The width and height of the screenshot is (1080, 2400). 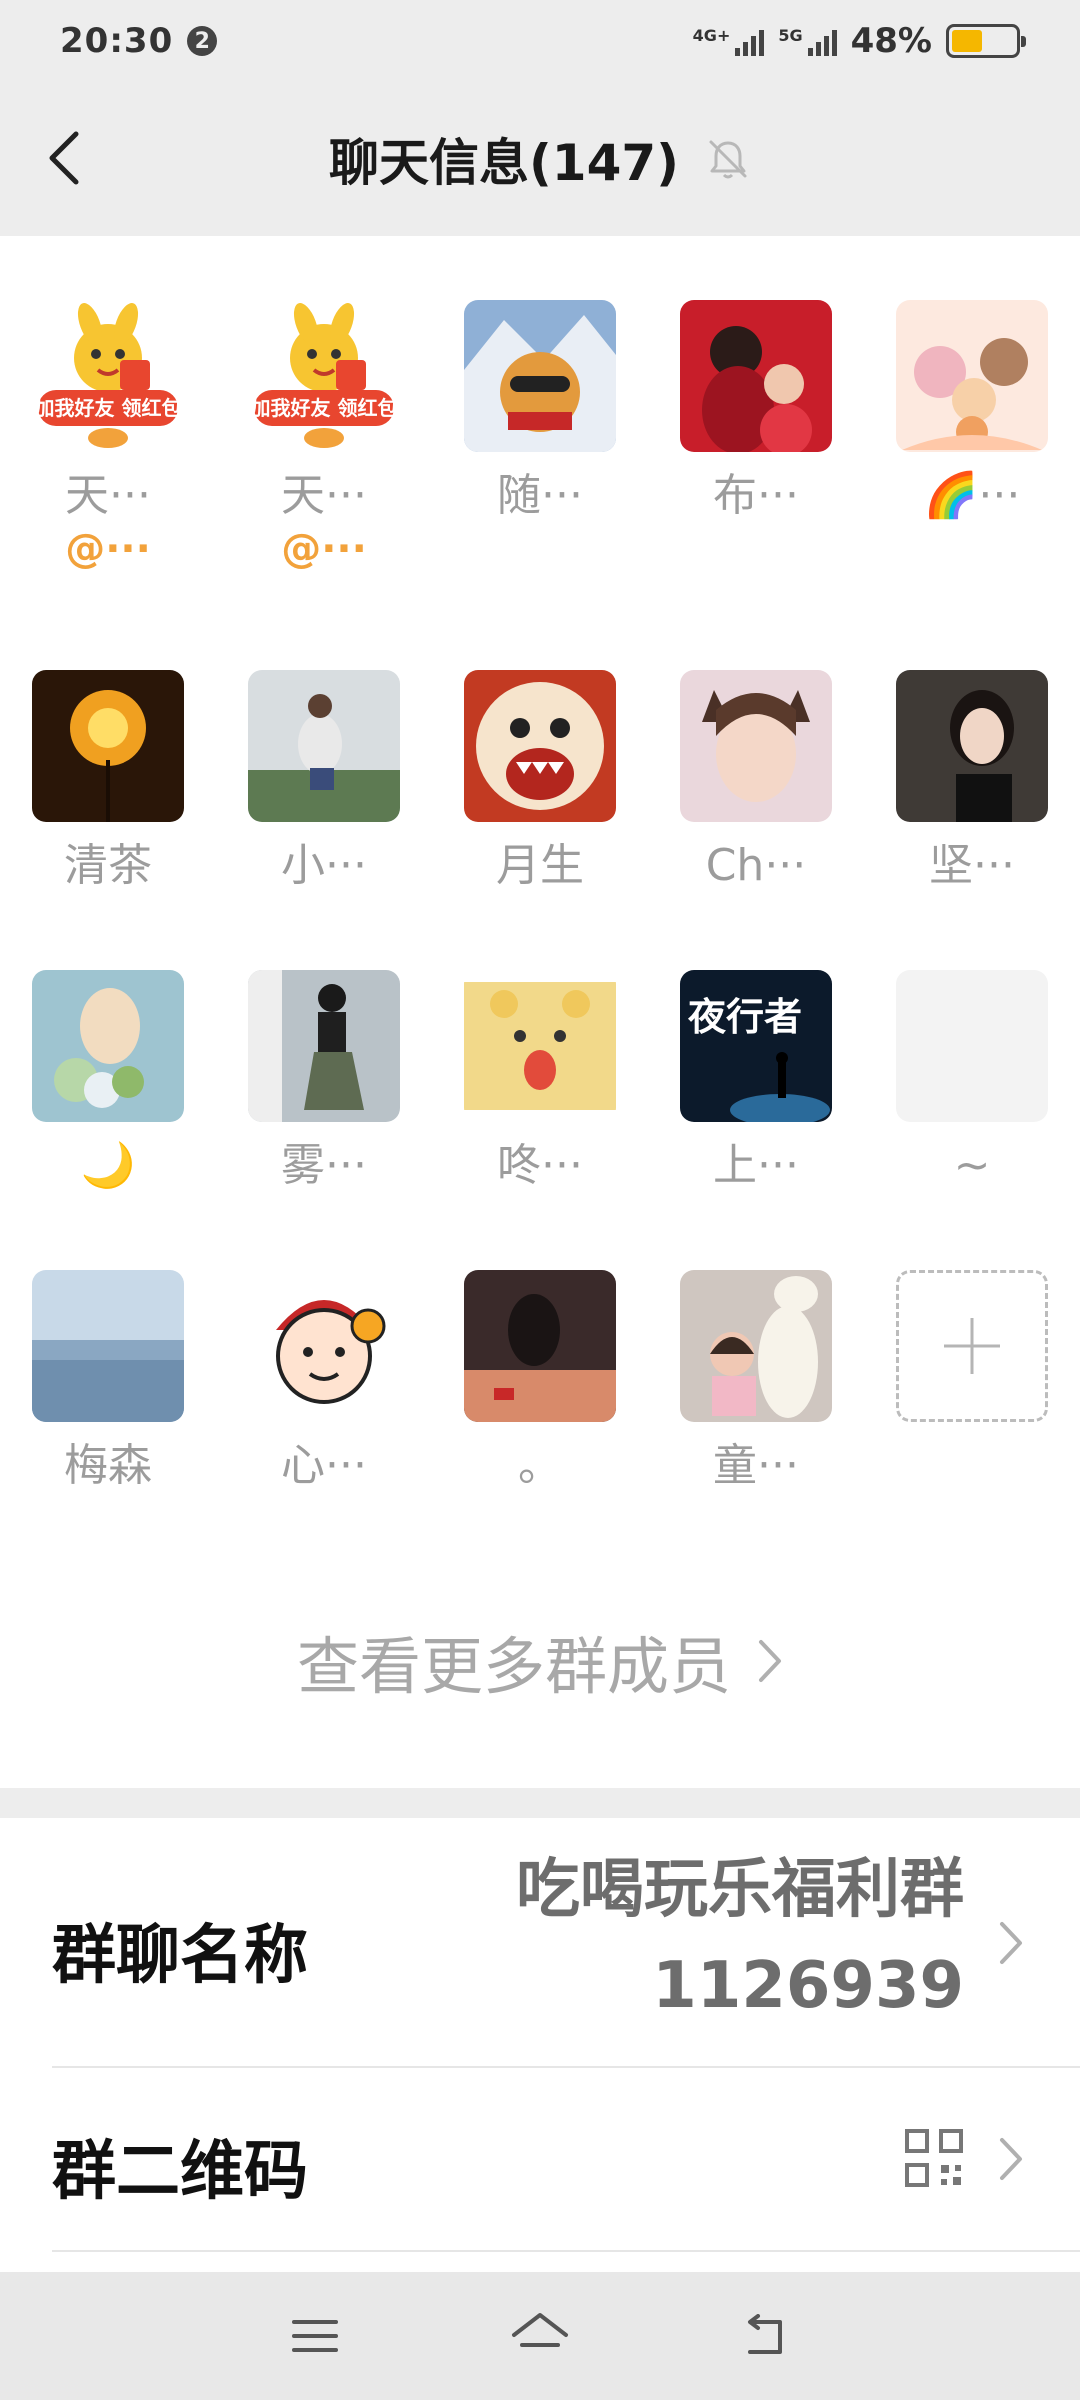 I want to click on member-item: 小···, so click(x=324, y=782).